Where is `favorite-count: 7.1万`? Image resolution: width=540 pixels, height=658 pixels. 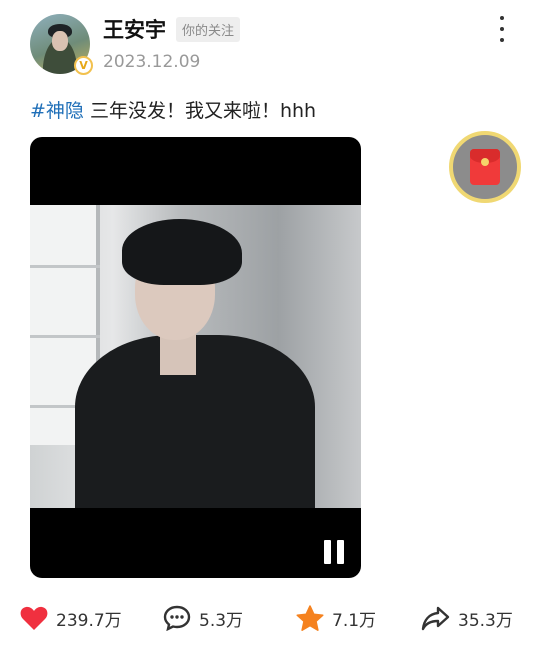 favorite-count: 7.1万 is located at coordinates (354, 620).